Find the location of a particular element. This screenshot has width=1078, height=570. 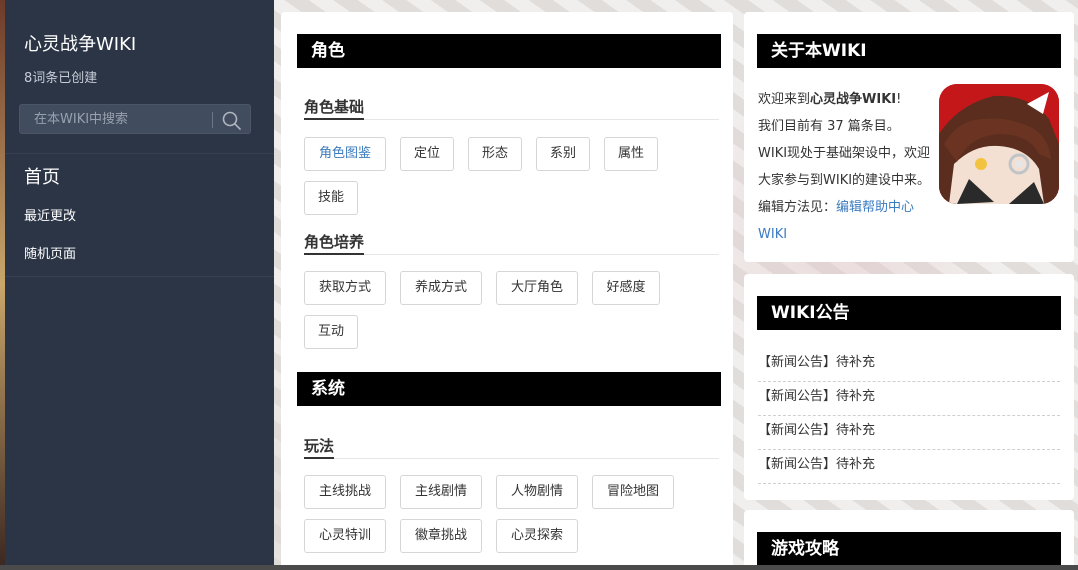

tag-training: 养成方式 is located at coordinates (441, 288).